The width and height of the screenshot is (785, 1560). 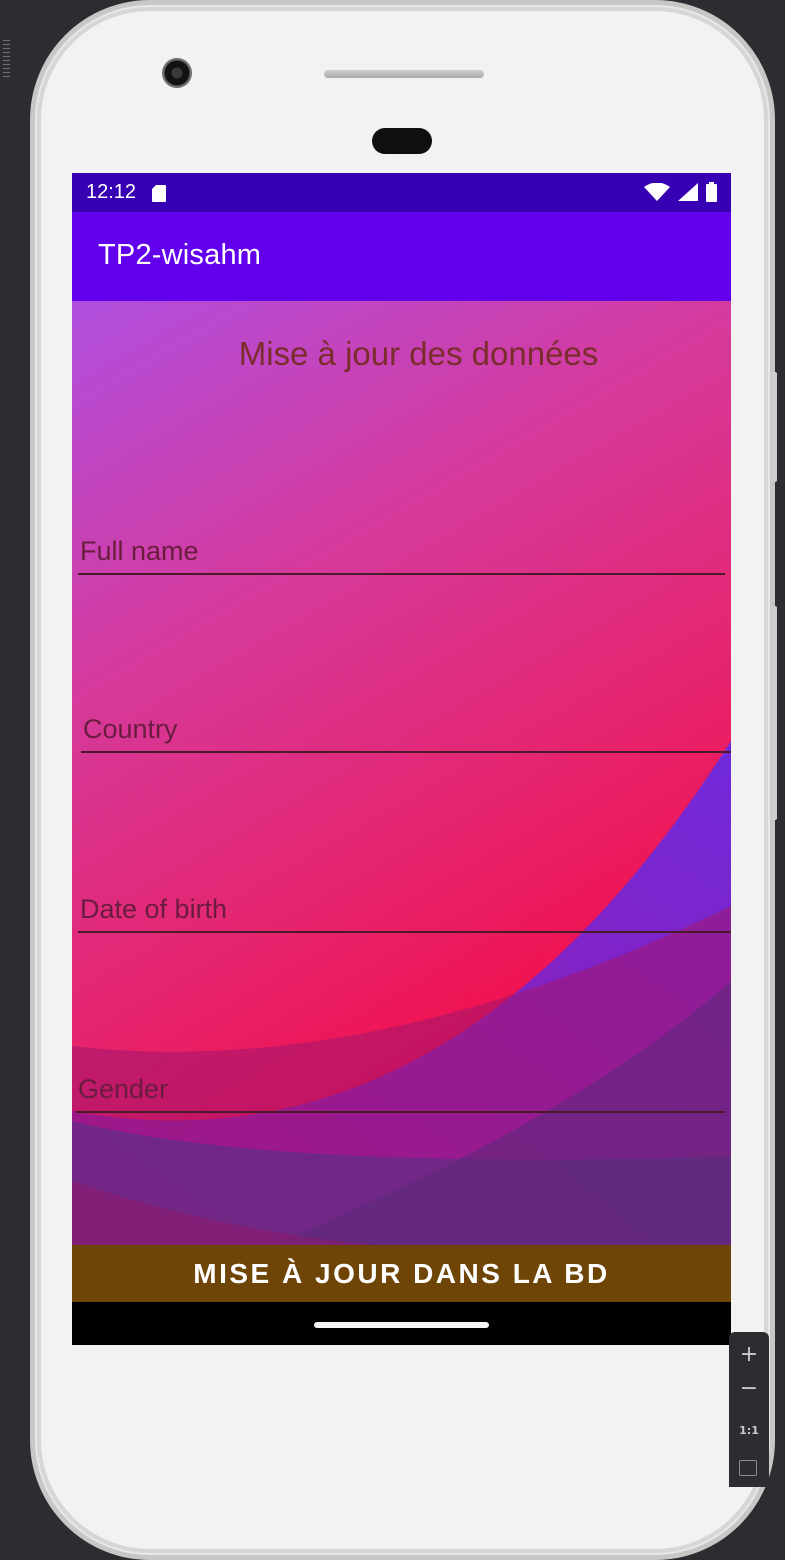 I want to click on country-field: Country, so click(x=406, y=728).